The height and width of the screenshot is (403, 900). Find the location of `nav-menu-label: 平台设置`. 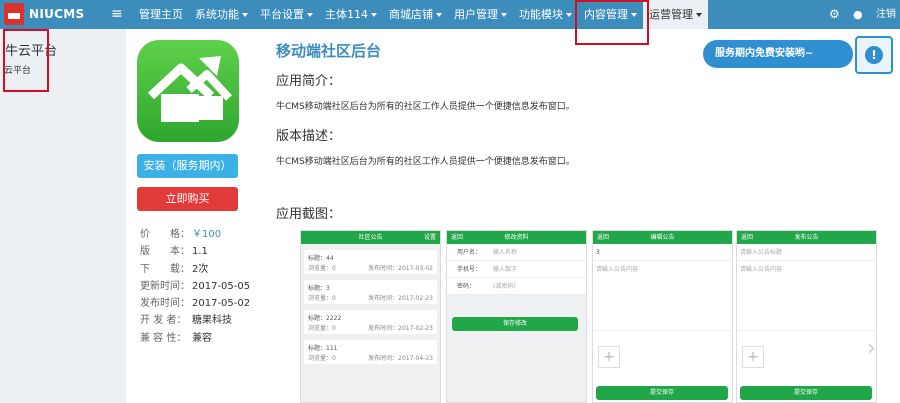

nav-menu-label: 平台设置 is located at coordinates (282, 14).